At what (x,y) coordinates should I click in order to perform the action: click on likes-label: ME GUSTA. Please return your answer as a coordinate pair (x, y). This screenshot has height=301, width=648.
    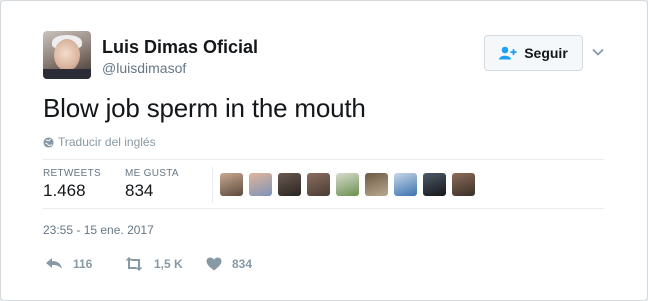
    Looking at the image, I should click on (152, 173).